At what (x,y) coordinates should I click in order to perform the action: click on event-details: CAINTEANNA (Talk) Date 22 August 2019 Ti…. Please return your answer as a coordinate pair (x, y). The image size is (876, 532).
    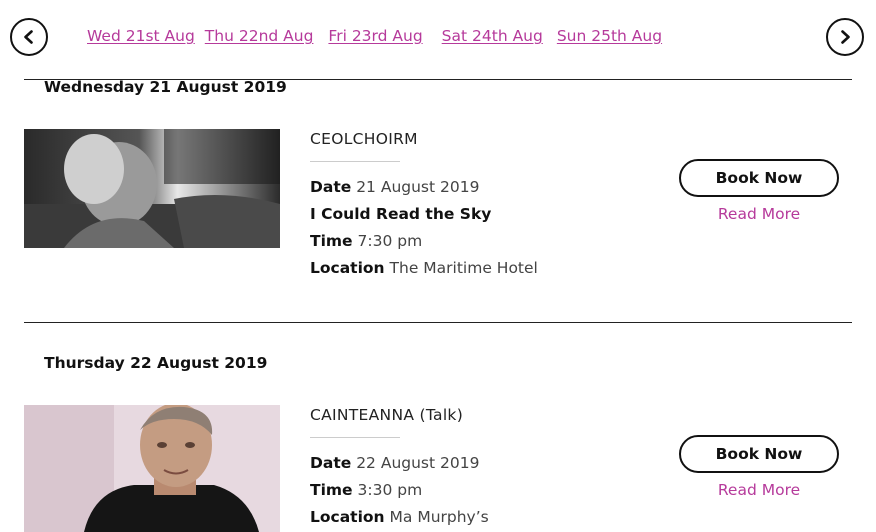
    Looking at the image, I should click on (399, 468).